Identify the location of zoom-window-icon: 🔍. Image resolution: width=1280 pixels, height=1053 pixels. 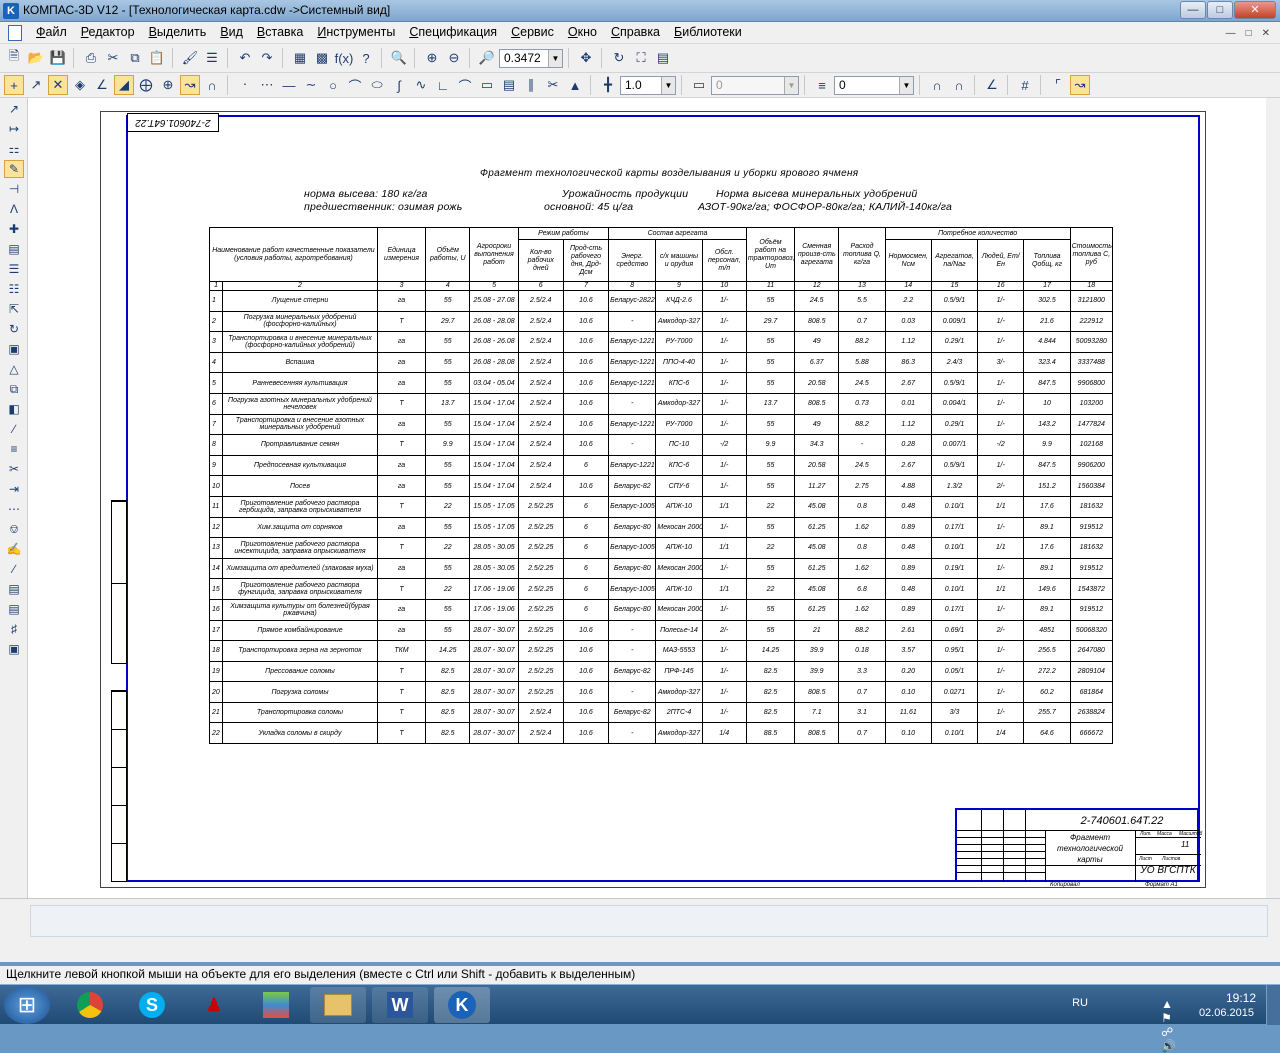
(399, 58).